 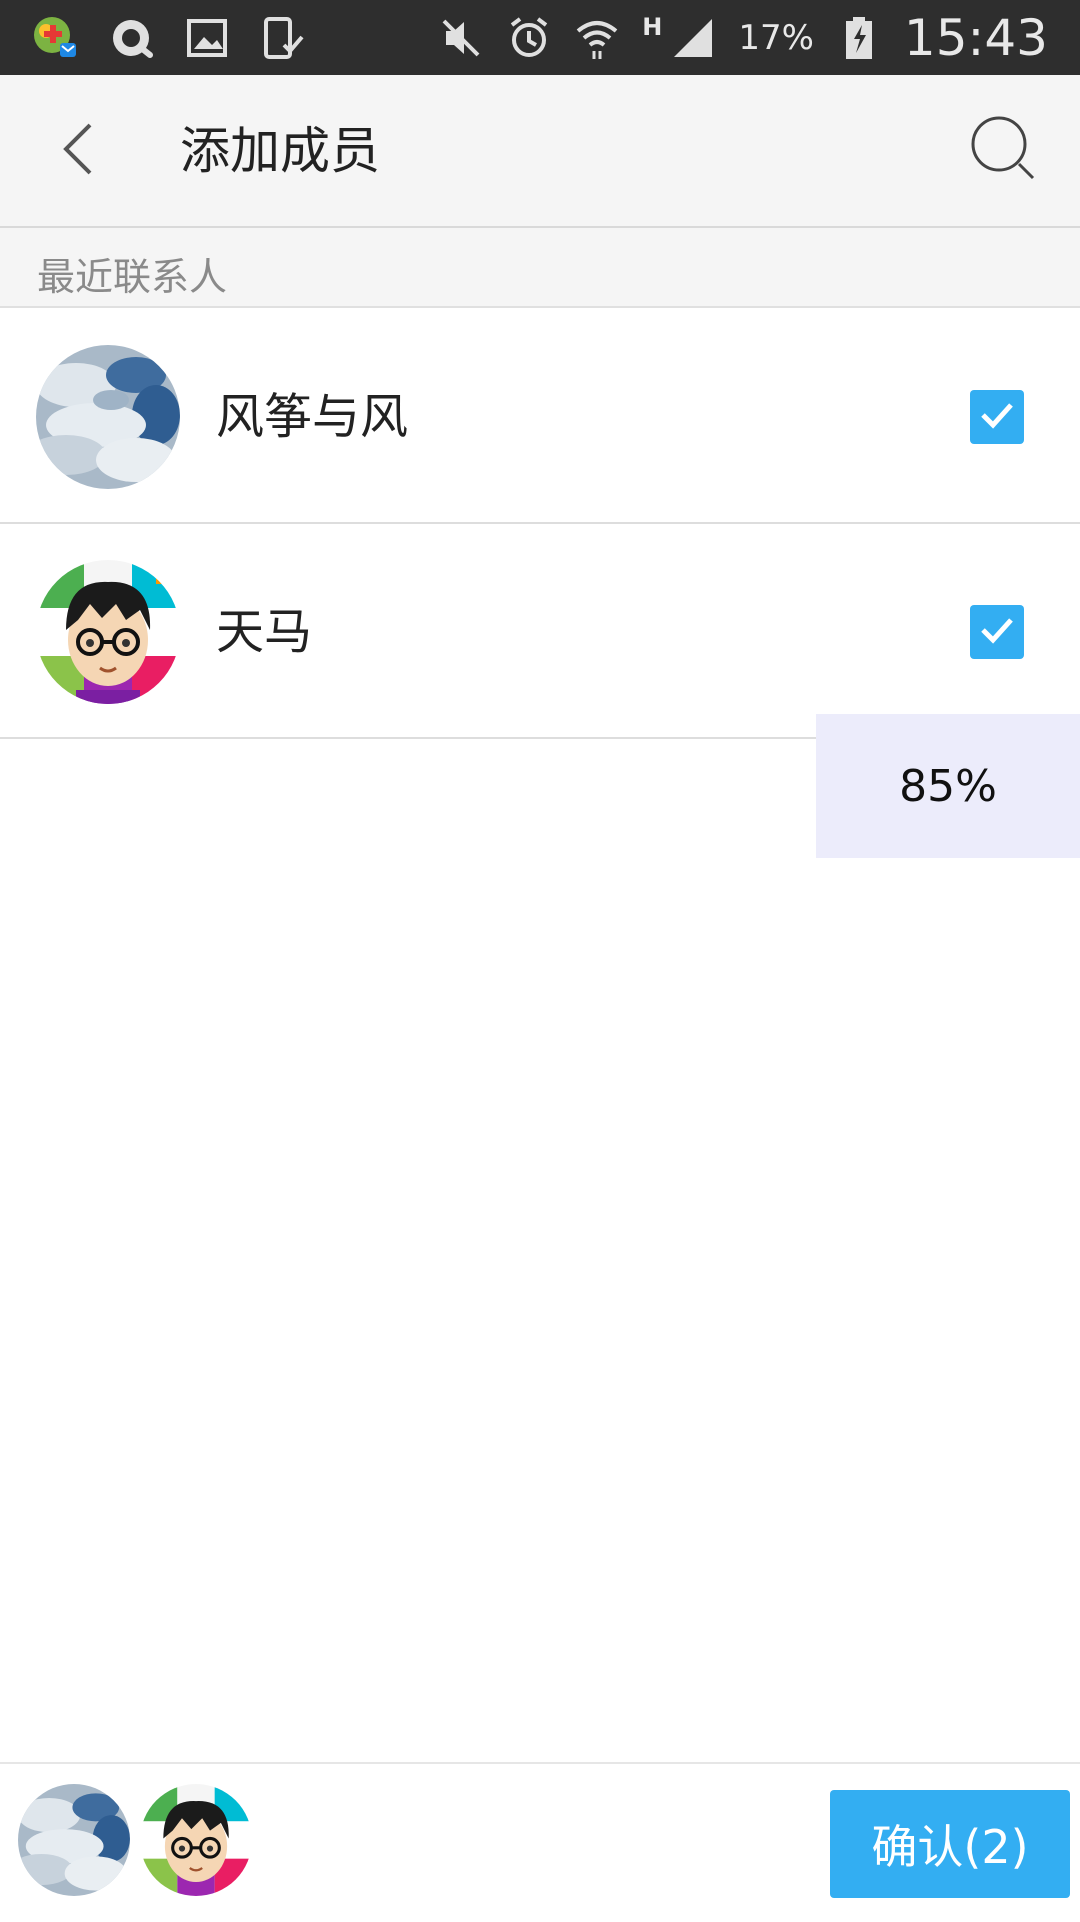 What do you see at coordinates (540, 151) in the screenshot?
I see `app-bar: 添加成员` at bounding box center [540, 151].